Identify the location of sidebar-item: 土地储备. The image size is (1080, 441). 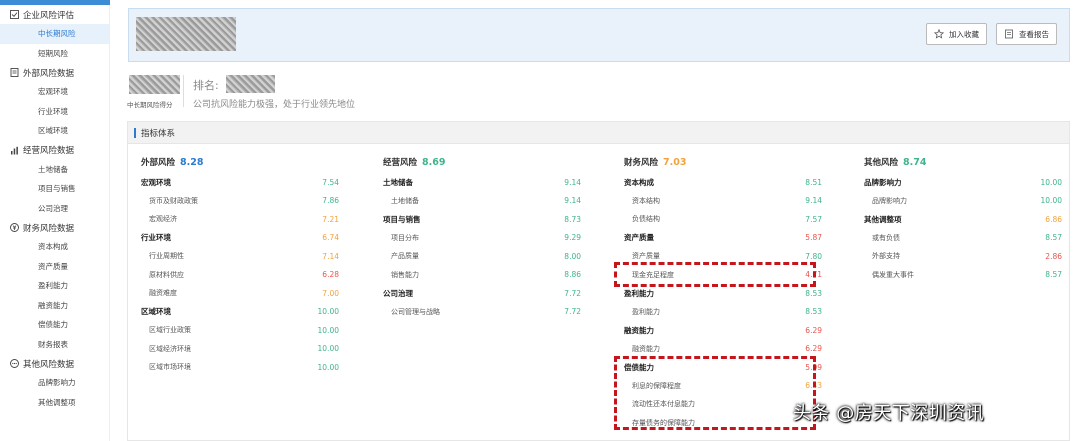
(54, 170).